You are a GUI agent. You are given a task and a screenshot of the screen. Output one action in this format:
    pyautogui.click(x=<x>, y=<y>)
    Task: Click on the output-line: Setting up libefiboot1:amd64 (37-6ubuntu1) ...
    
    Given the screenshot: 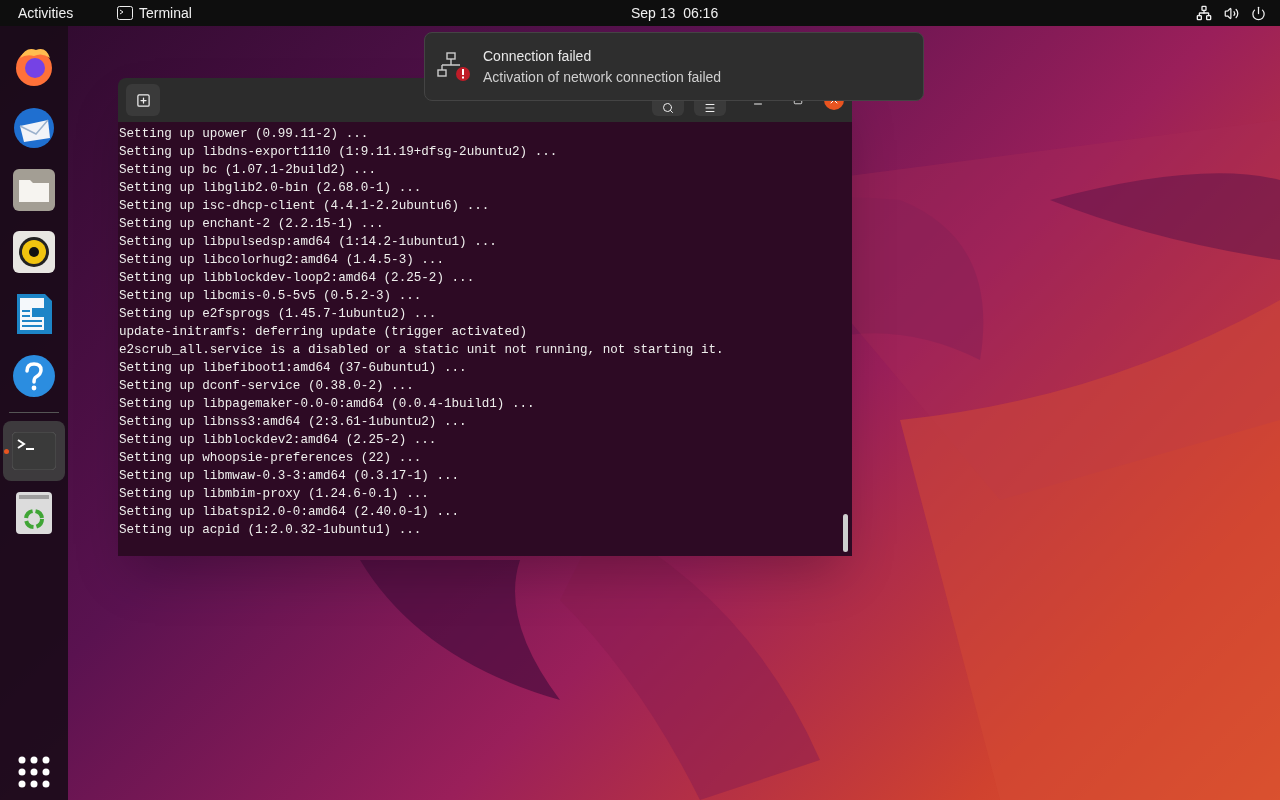 What is the action you would take?
    pyautogui.click(x=293, y=368)
    